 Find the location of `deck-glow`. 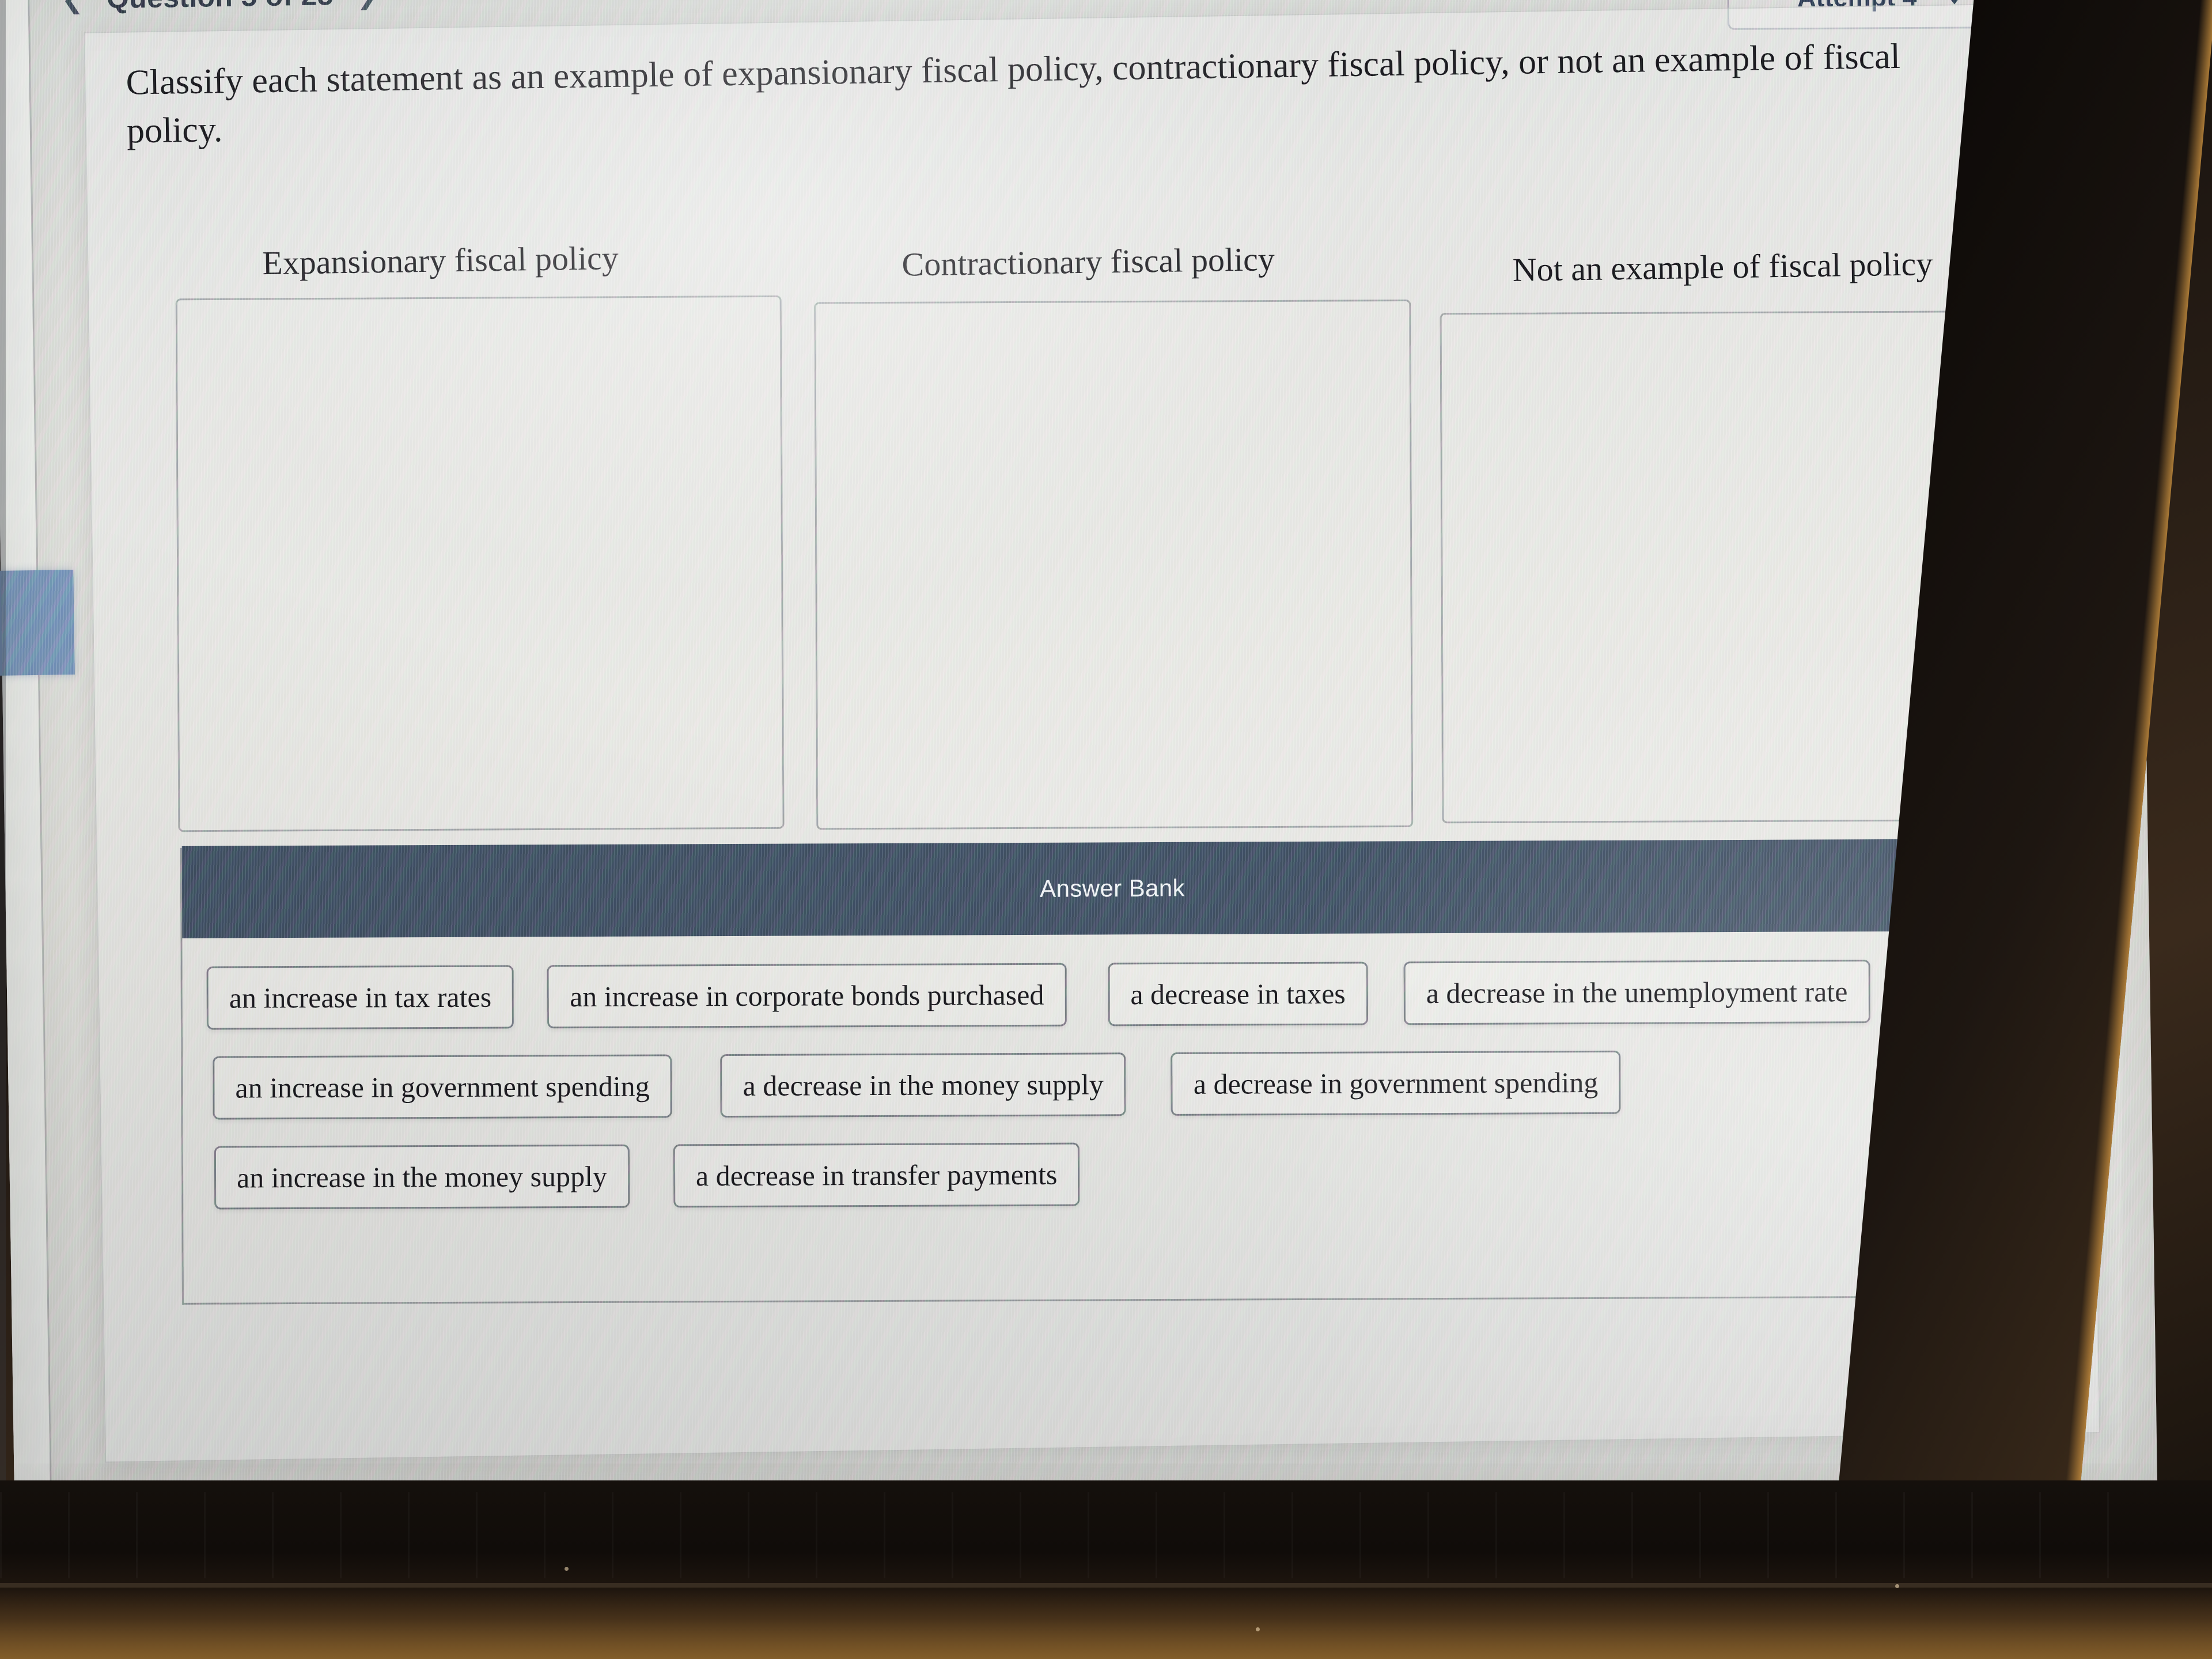

deck-glow is located at coordinates (1106, 1624).